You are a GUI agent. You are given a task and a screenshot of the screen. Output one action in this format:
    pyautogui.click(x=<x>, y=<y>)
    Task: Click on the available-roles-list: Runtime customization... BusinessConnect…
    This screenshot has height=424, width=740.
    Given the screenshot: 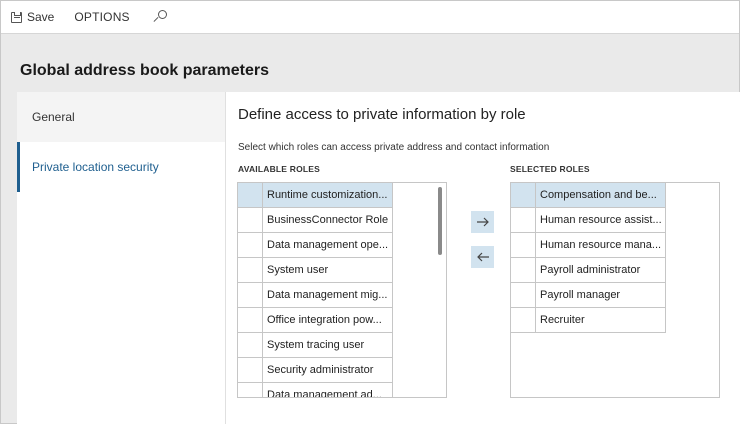 What is the action you would take?
    pyautogui.click(x=342, y=290)
    